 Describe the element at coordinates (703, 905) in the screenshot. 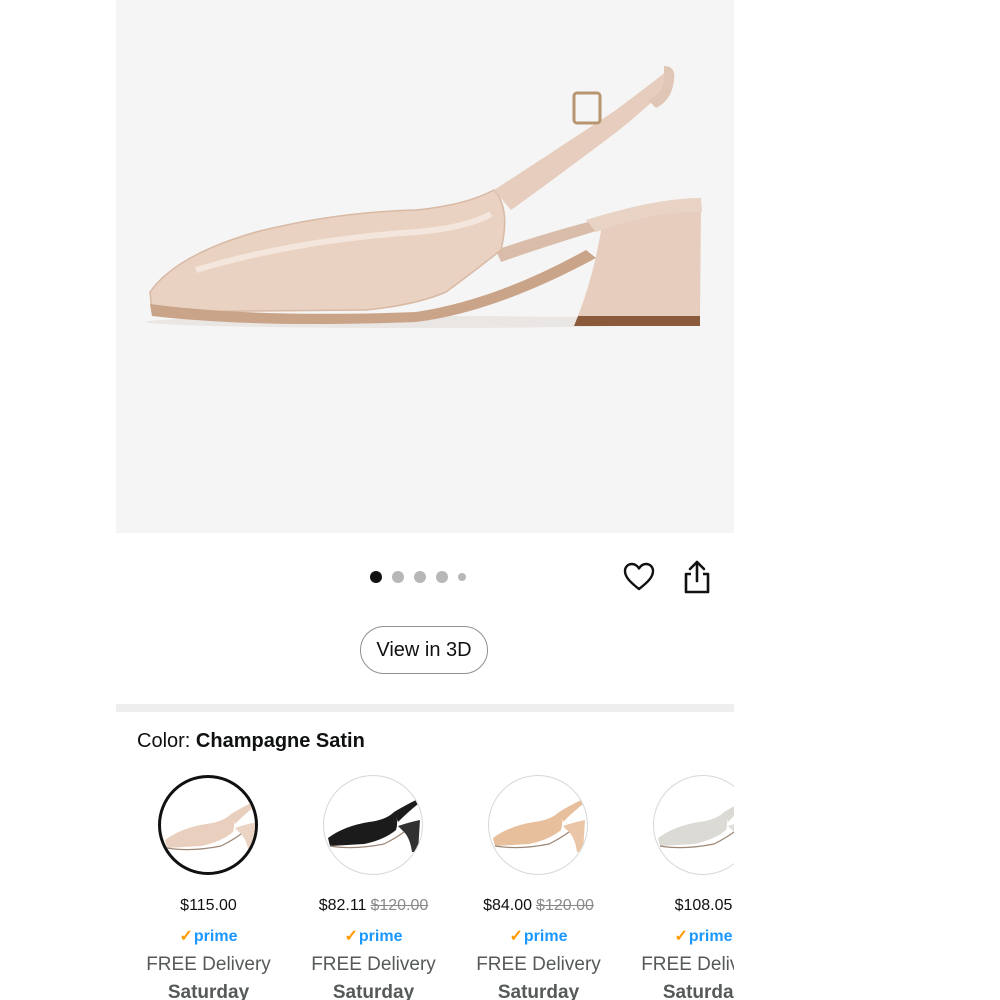

I see `swatch-price: $108.05` at that location.